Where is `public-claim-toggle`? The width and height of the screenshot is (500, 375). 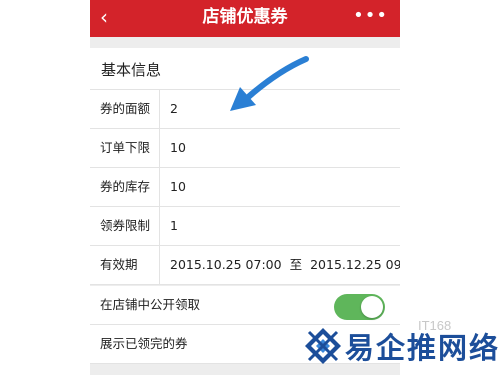
public-claim-toggle is located at coordinates (359, 307).